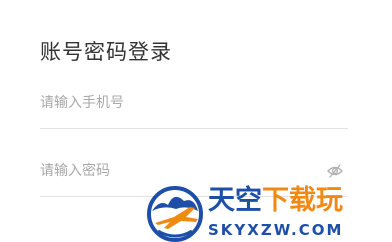 This screenshot has height=242, width=392. What do you see at coordinates (235, 200) in the screenshot?
I see `watermark-name-blue: 天空` at bounding box center [235, 200].